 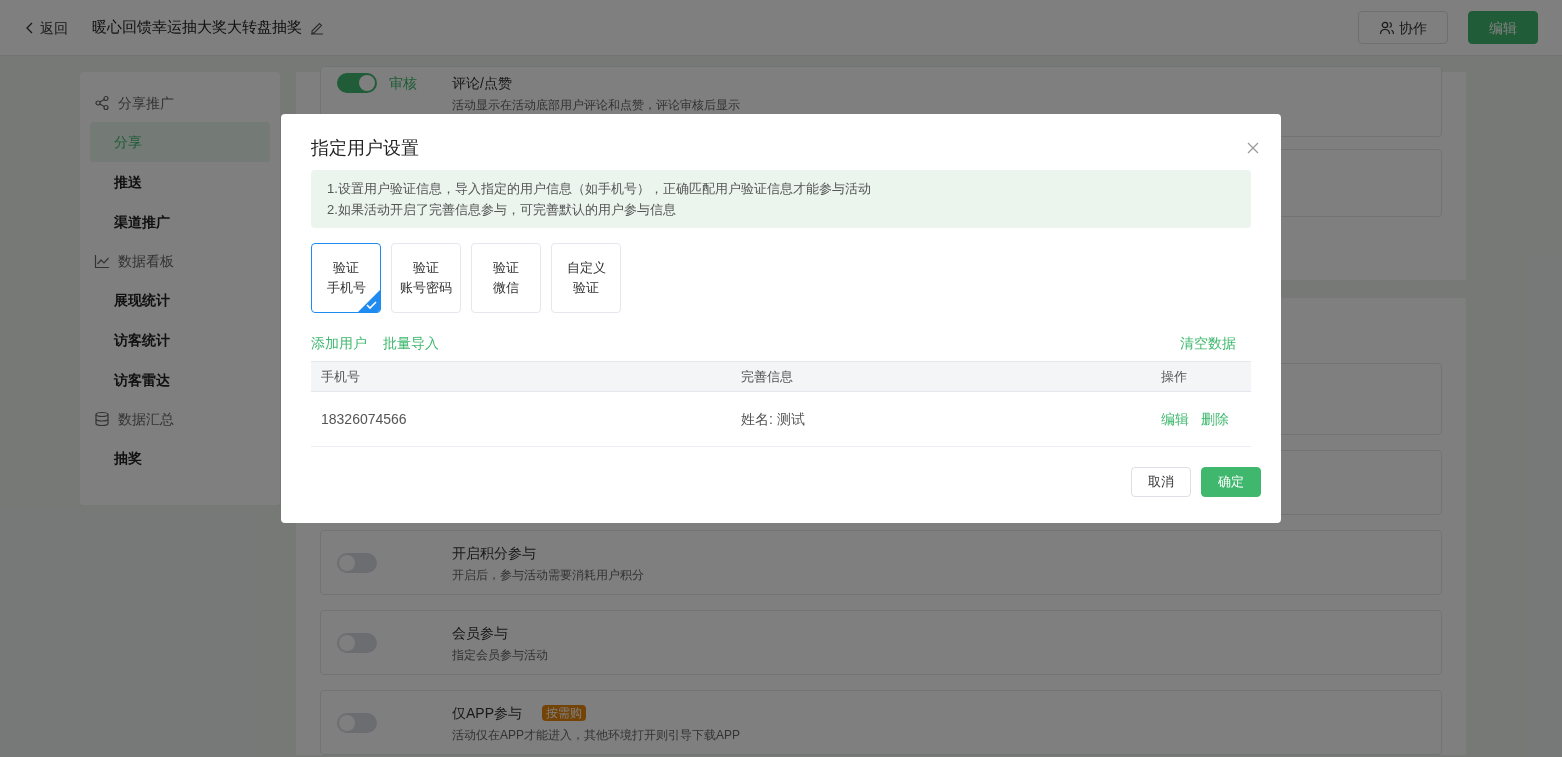 I want to click on clear-data-link: 清空数据, so click(x=1208, y=342).